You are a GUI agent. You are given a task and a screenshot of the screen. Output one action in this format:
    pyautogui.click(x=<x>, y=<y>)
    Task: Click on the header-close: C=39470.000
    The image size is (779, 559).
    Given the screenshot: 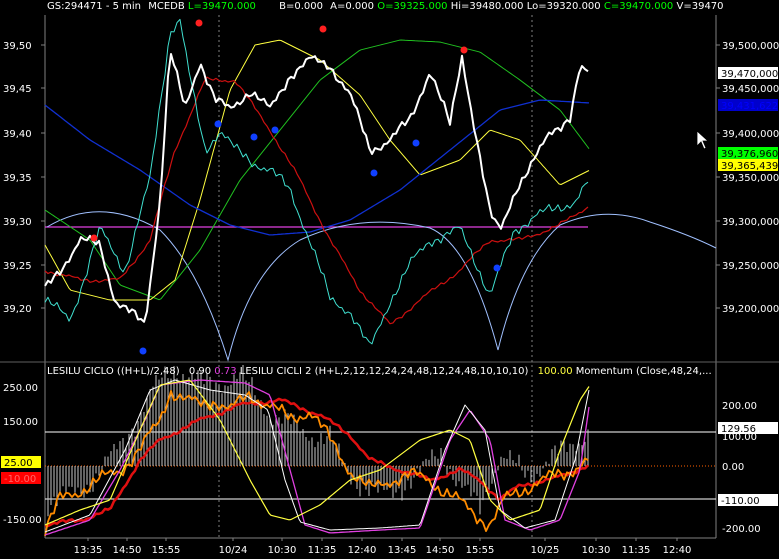 What is the action you would take?
    pyautogui.click(x=638, y=6)
    